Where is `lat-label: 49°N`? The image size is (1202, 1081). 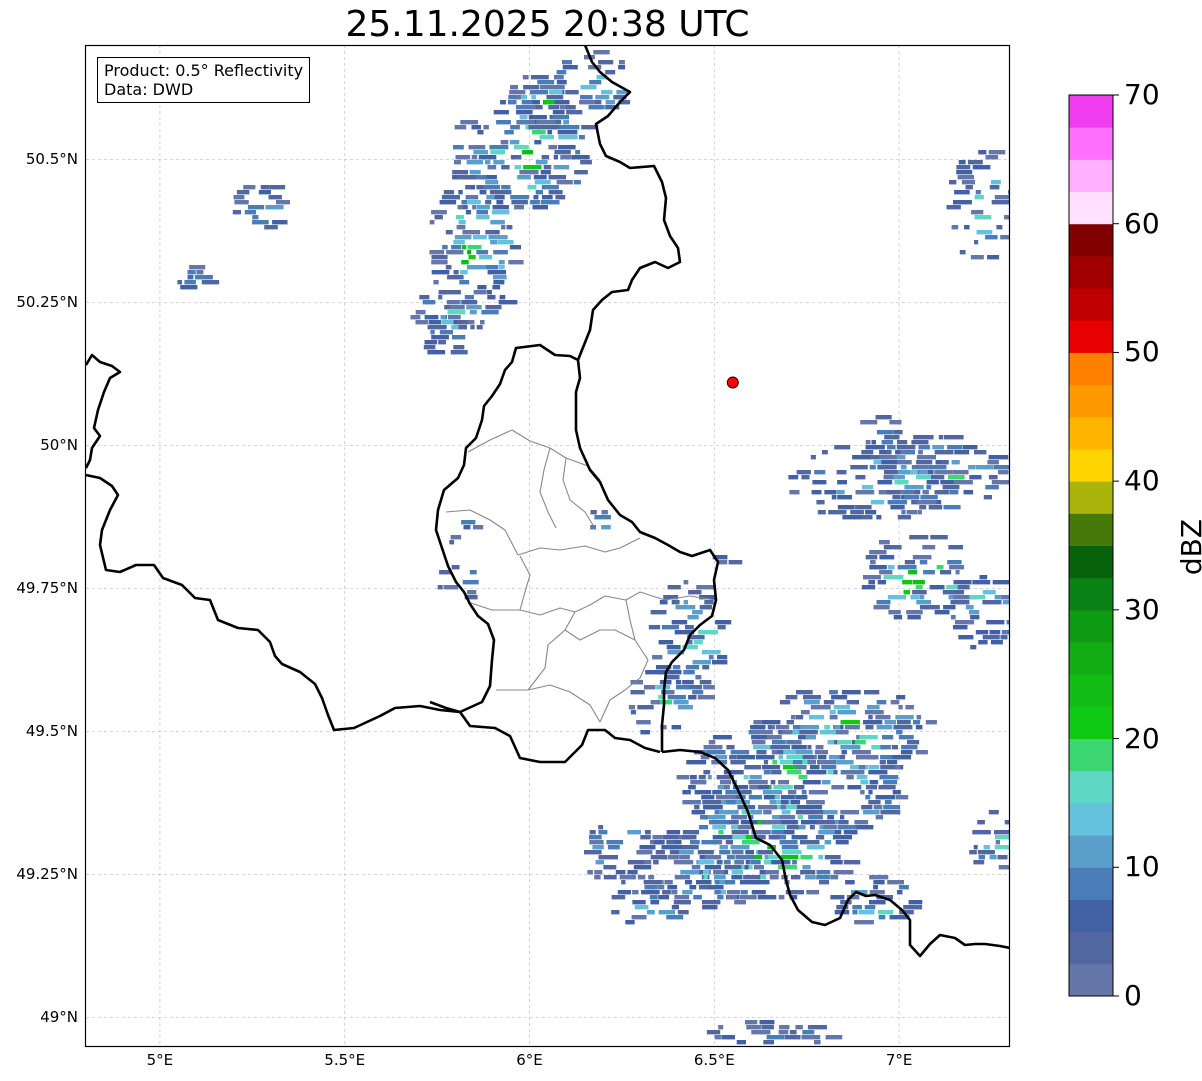
lat-label: 49°N is located at coordinates (59, 1017).